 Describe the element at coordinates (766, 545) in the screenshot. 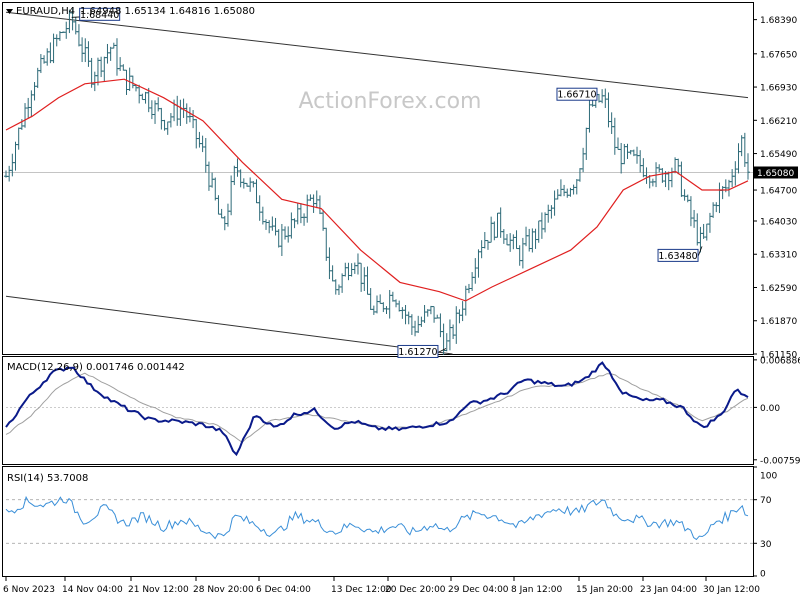

I see `rsi-y-tick-label: 30` at that location.